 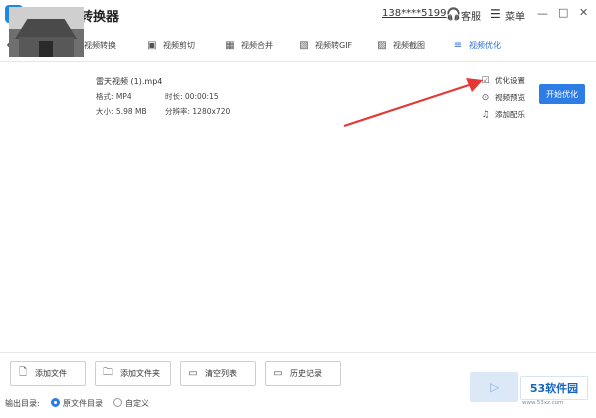 What do you see at coordinates (458, 45) in the screenshot?
I see `optimize-icon: ≡` at bounding box center [458, 45].